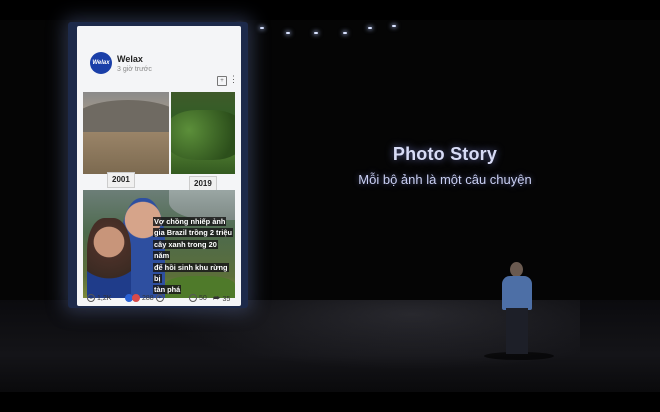  What do you see at coordinates (516, 269) in the screenshot?
I see `presenter-head` at bounding box center [516, 269].